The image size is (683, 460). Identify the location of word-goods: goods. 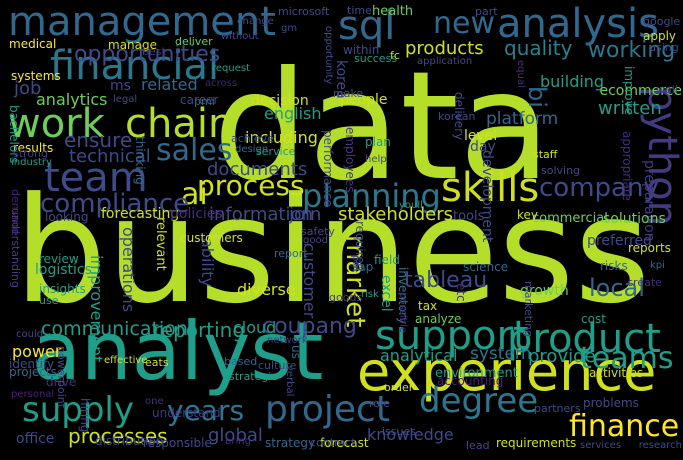
(346, 297).